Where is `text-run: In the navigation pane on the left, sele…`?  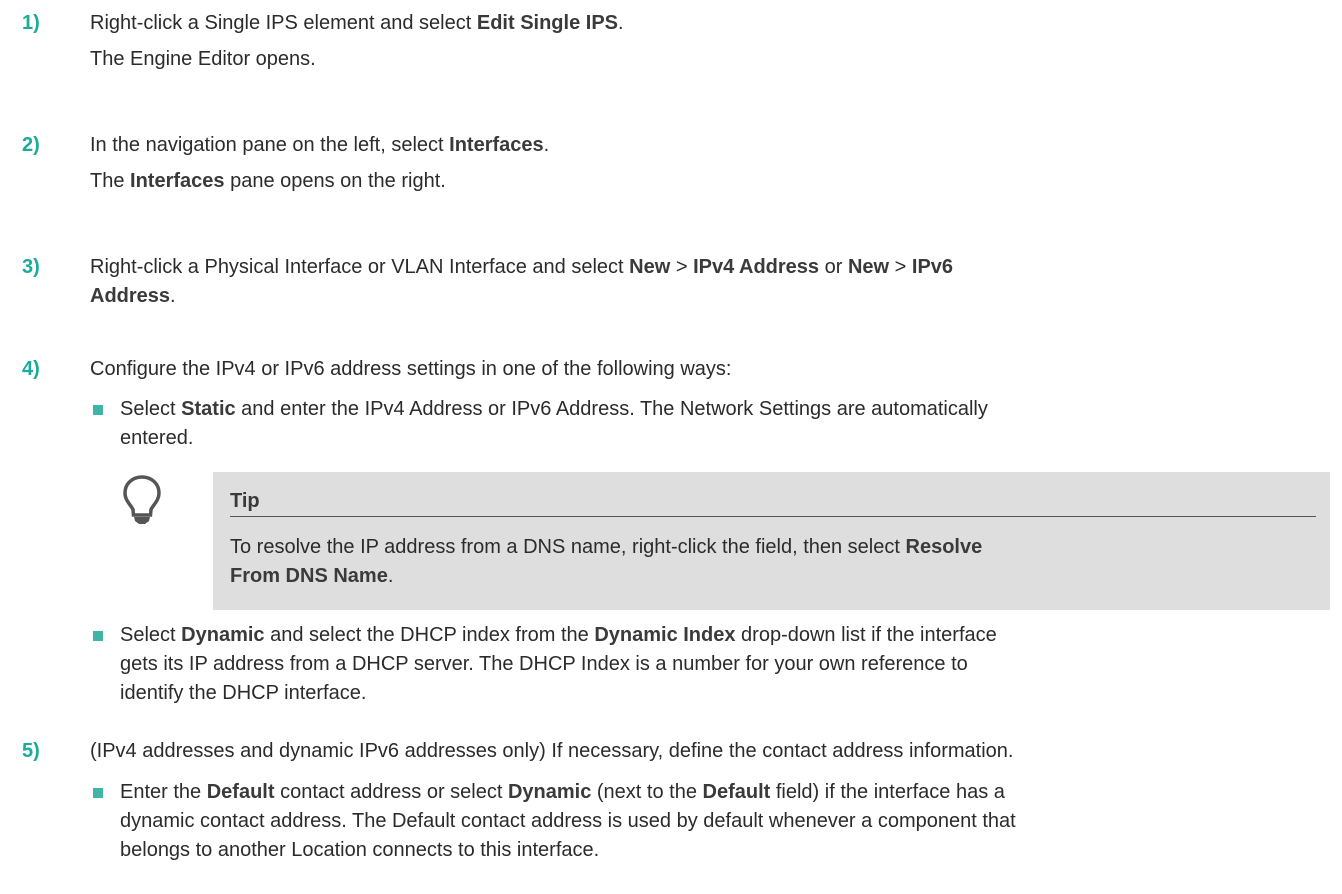
text-run: In the navigation pane on the left, sele… is located at coordinates (270, 145).